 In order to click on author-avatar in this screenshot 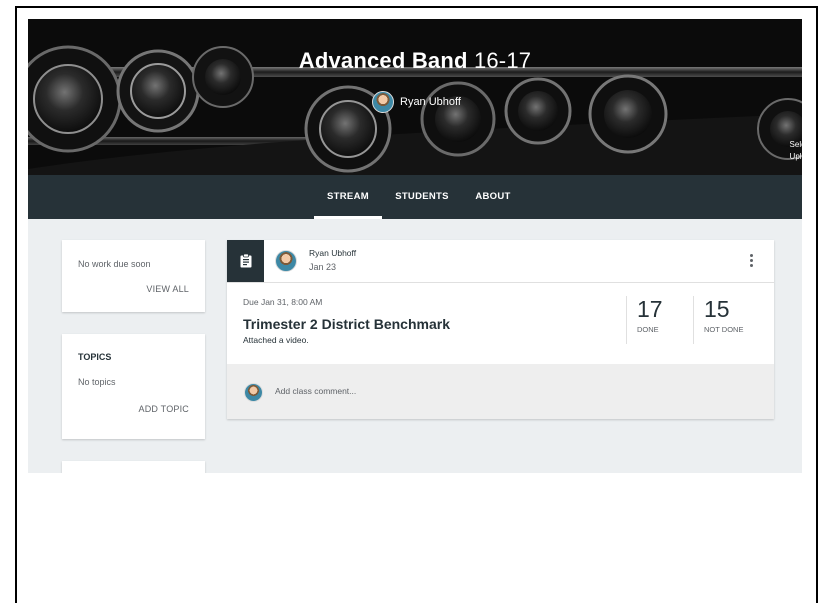, I will do `click(286, 261)`.